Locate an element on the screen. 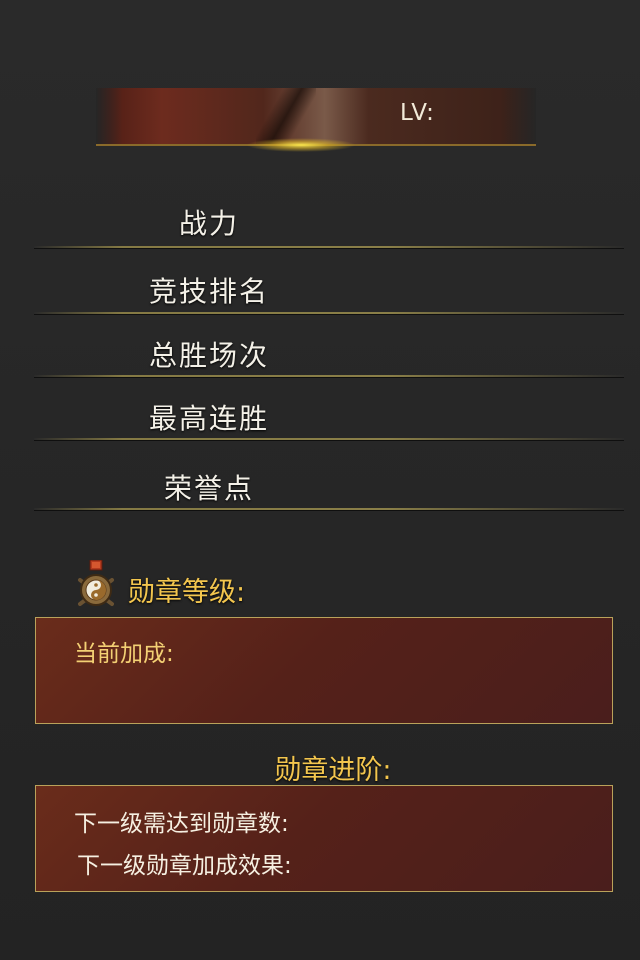 The height and width of the screenshot is (960, 640). current-bonus-panel: 当前加成: is located at coordinates (324, 670).